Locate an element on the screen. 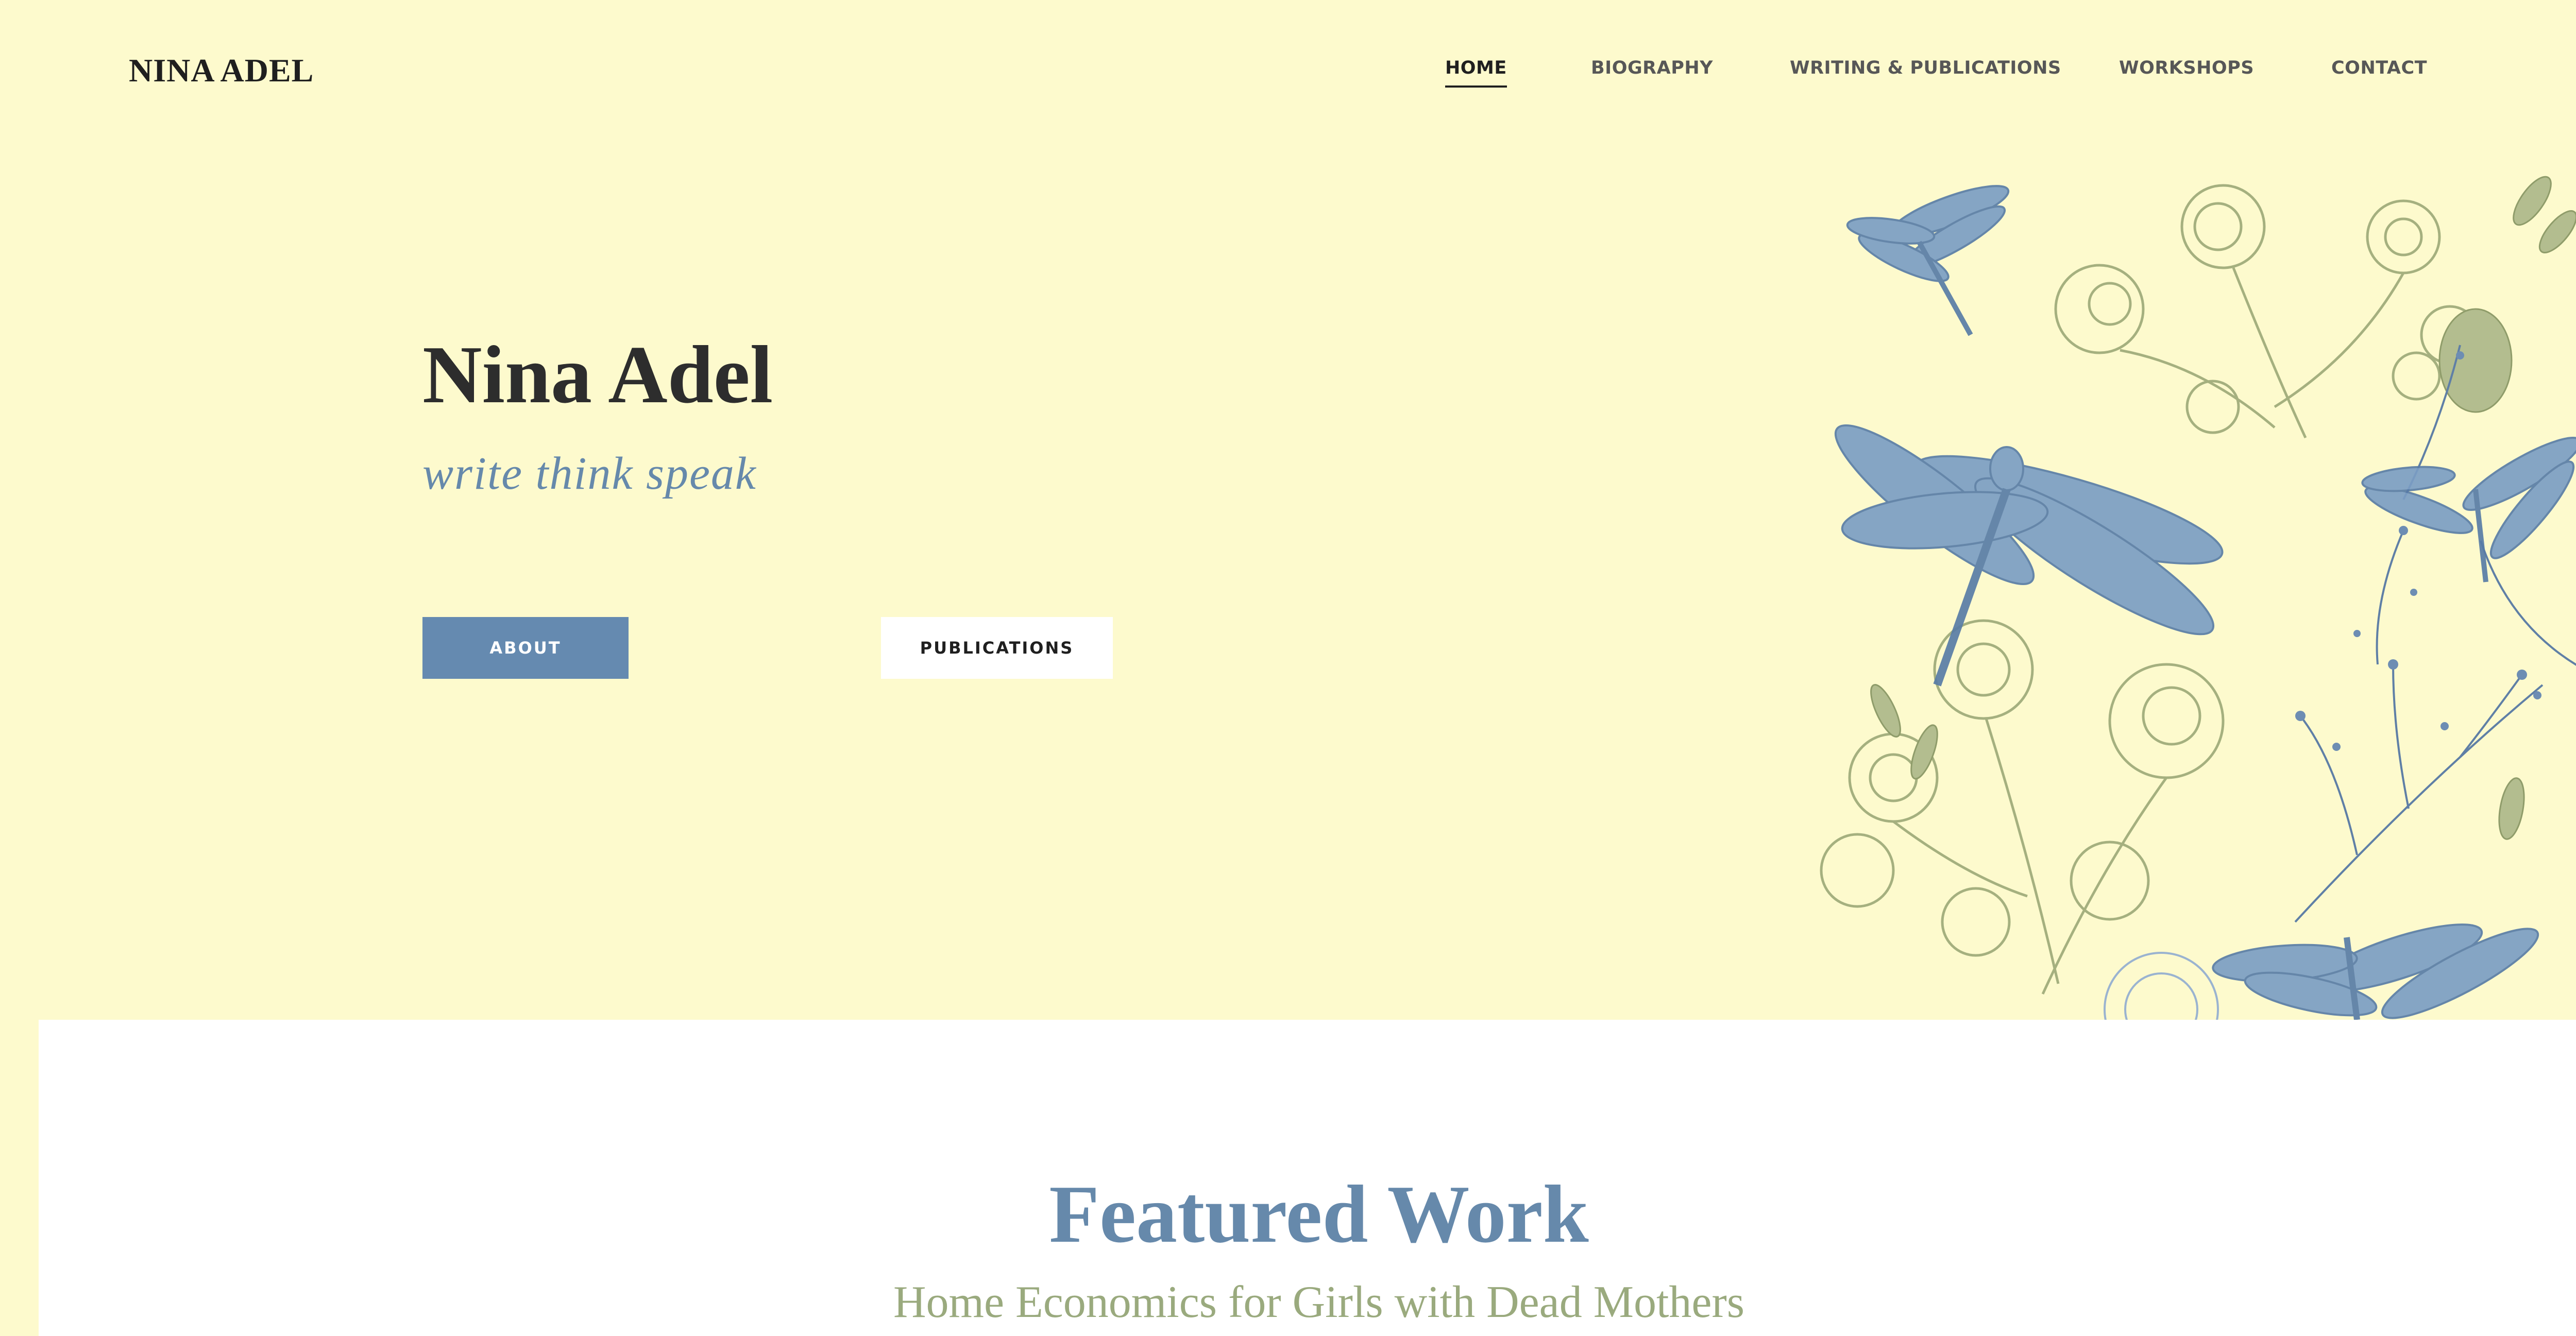 This screenshot has width=2576, height=1336. nav-contact: CONTACT is located at coordinates (2379, 68).